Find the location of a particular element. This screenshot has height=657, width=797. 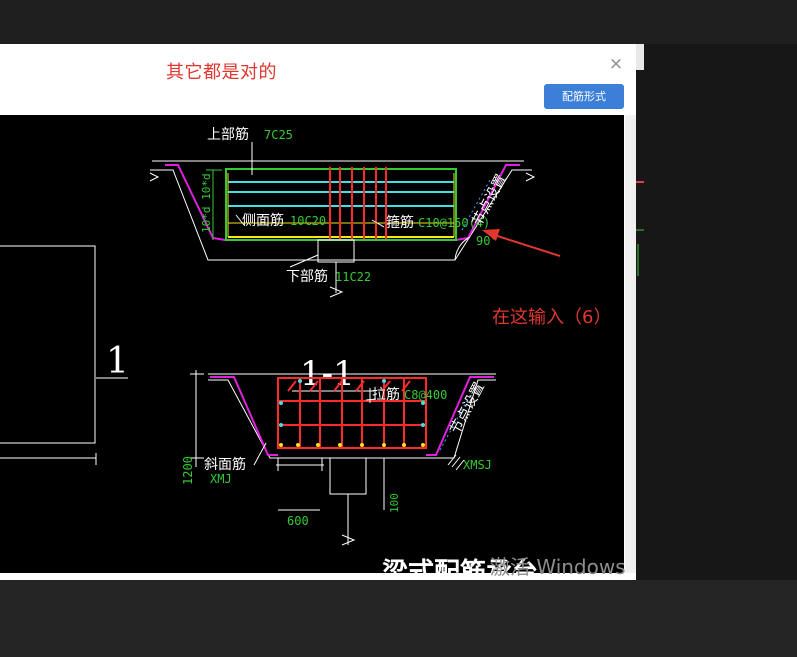

section2-title: 2-2 is located at coordinates (345, 571).